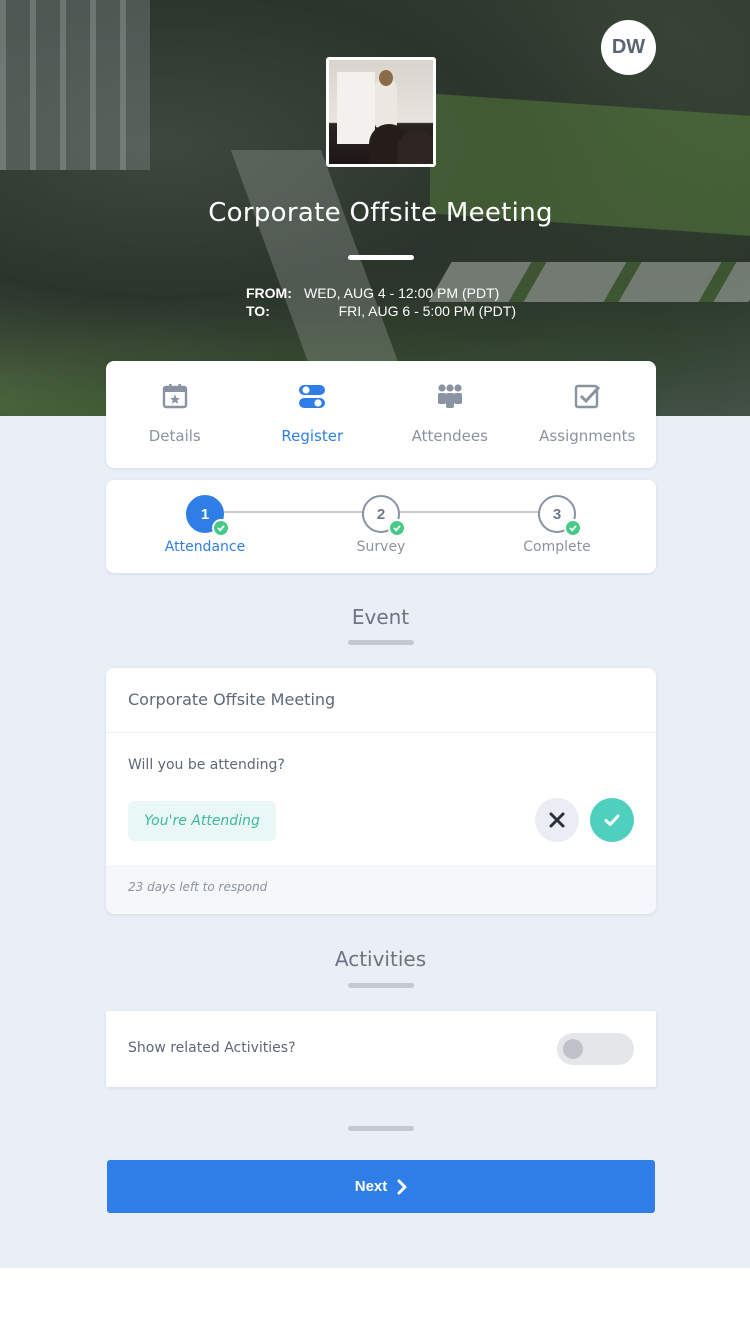  Describe the element at coordinates (450, 414) in the screenshot. I see `tab-attendees: Attendees` at that location.